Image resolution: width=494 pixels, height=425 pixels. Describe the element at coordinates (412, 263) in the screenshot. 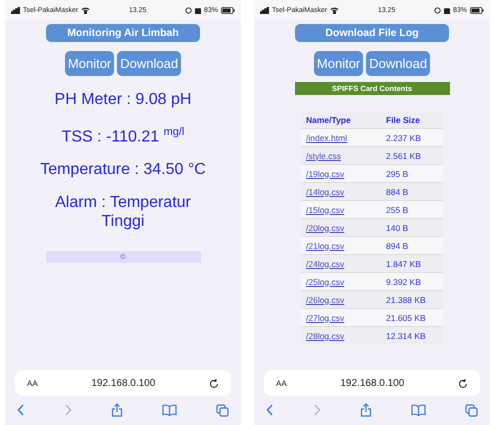

I see `file-size: 1.847 KB` at that location.